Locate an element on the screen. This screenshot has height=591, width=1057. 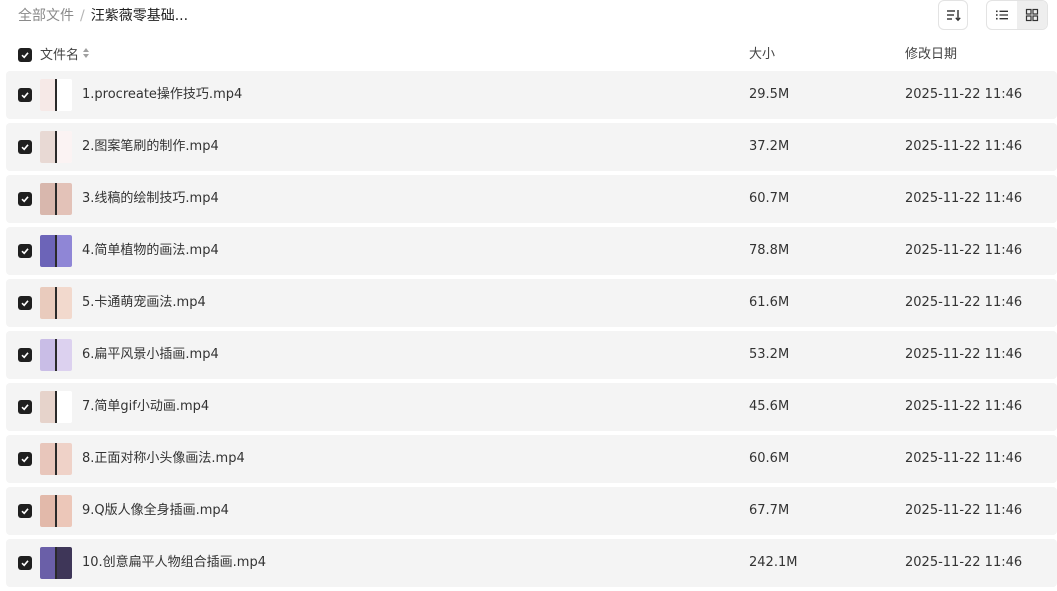
file-name: 6.扁平风景小插画.mp4 is located at coordinates (150, 355).